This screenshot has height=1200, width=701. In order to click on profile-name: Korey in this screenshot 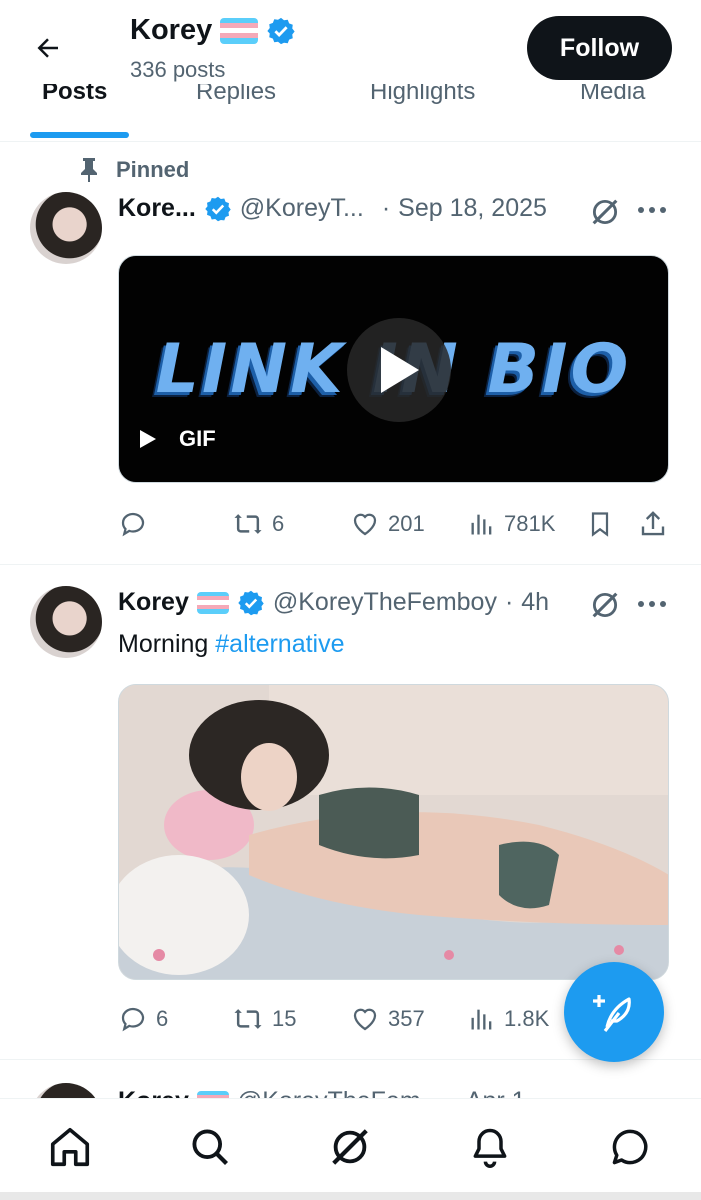, I will do `click(171, 30)`.